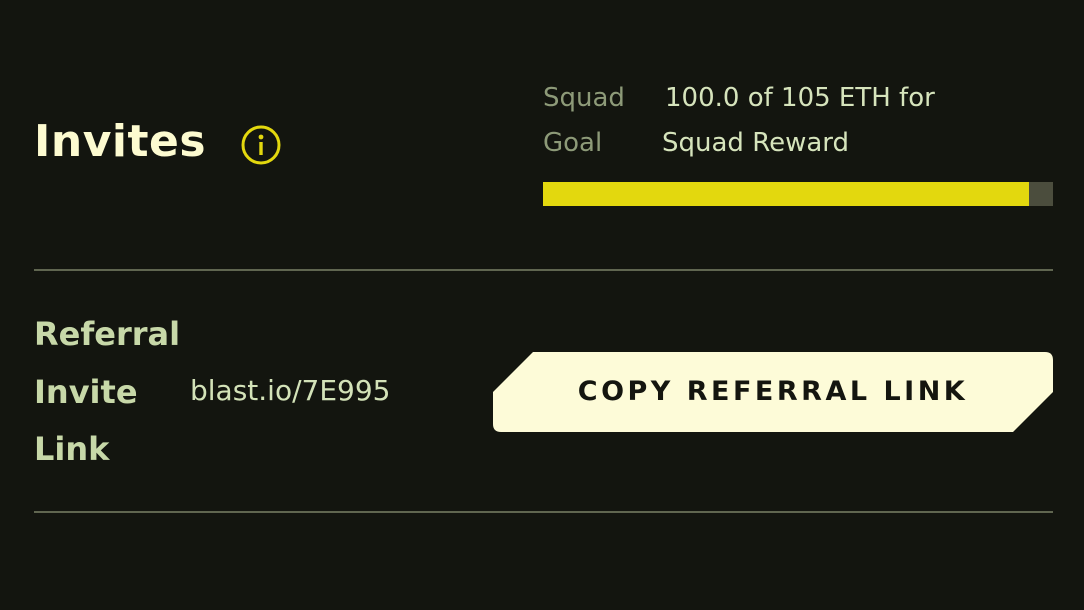 This screenshot has width=1084, height=610. I want to click on squad-goal-value-line2: Squad Reward, so click(756, 143).